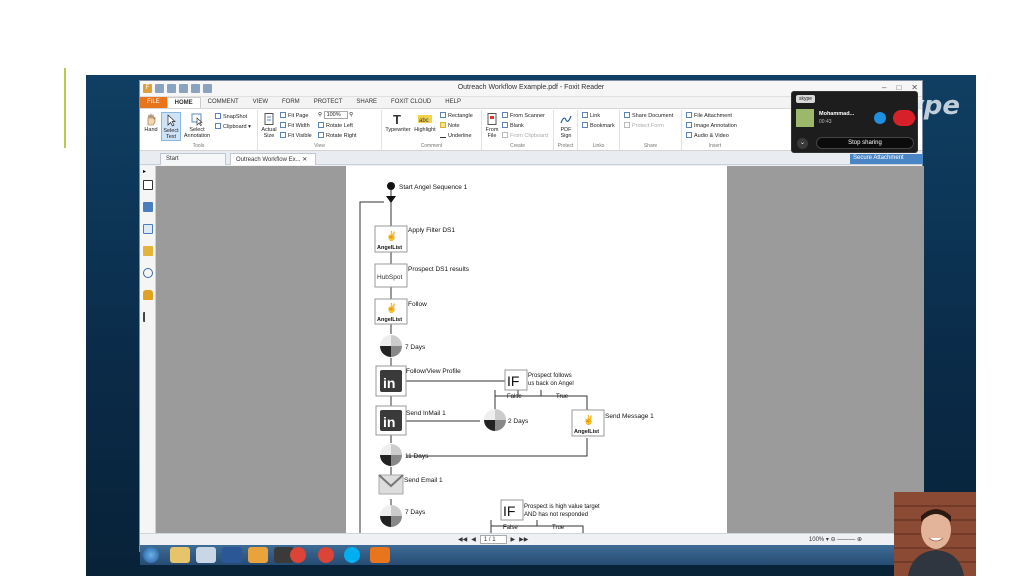  What do you see at coordinates (802, 143) in the screenshot?
I see `chevron-down-icon: ⌄` at bounding box center [802, 143].